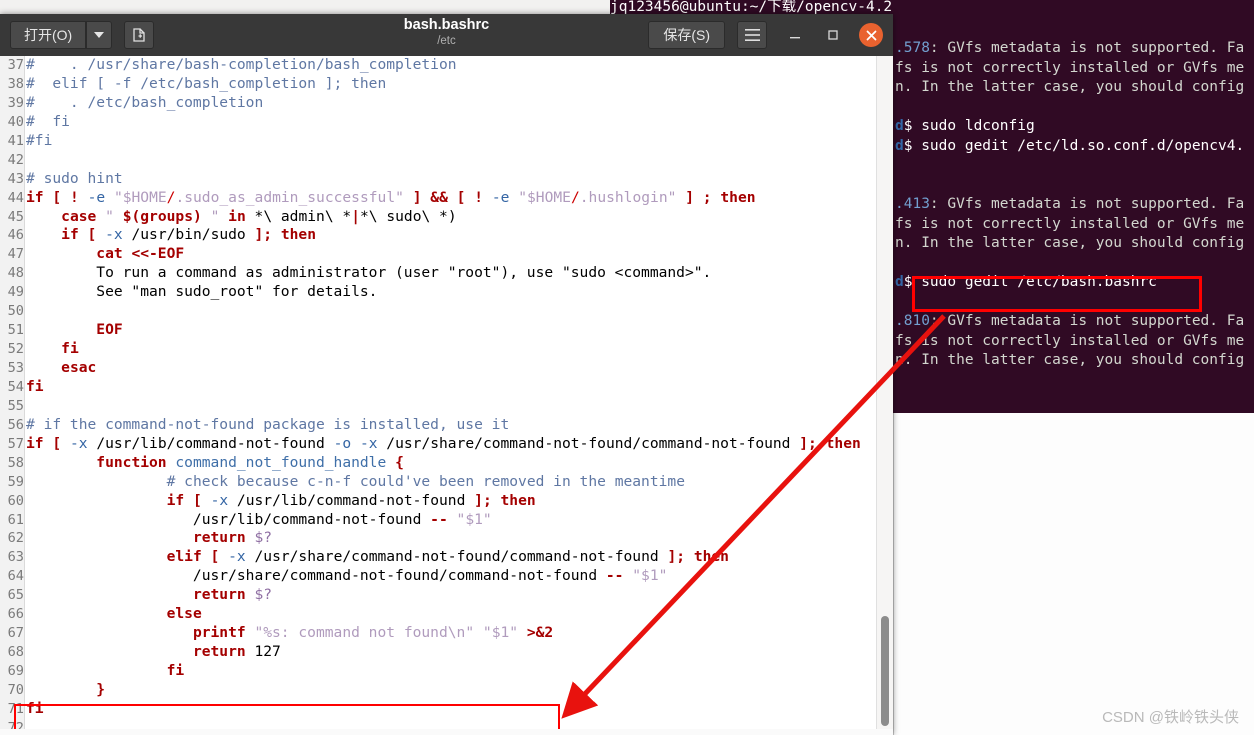 The image size is (1254, 735). What do you see at coordinates (206, 83) in the screenshot?
I see `line-source: # elif [ -f /etc/bash_completion ]; then` at bounding box center [206, 83].